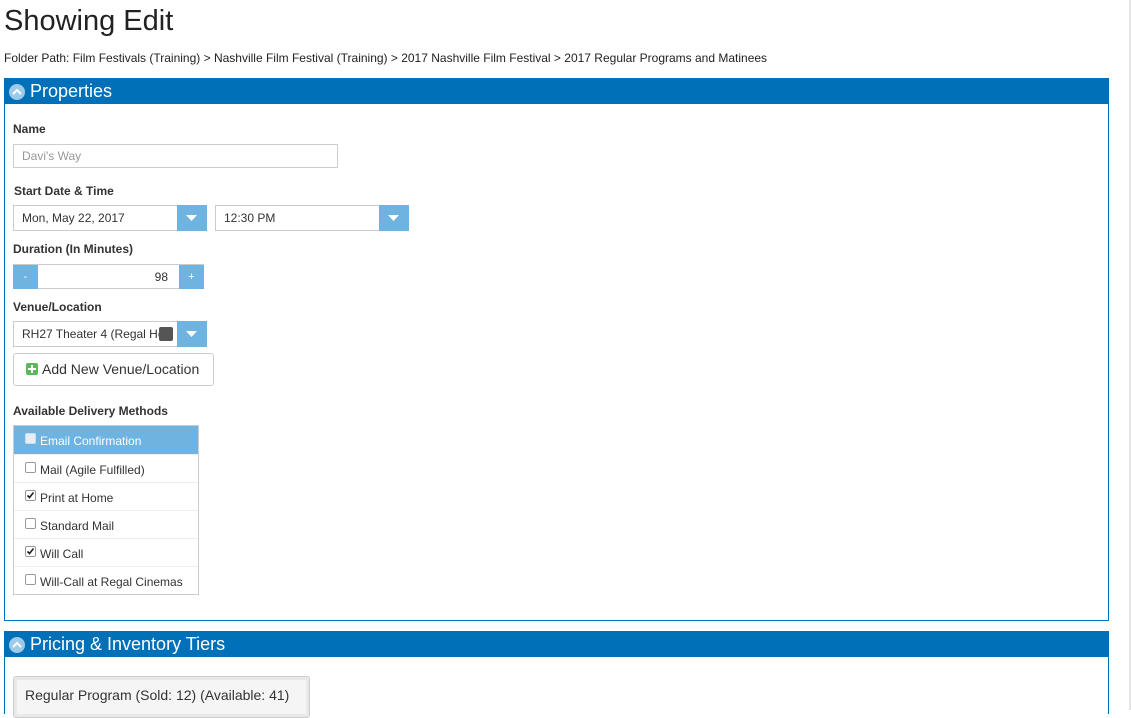  I want to click on duration-decrement-button: -, so click(25, 277).